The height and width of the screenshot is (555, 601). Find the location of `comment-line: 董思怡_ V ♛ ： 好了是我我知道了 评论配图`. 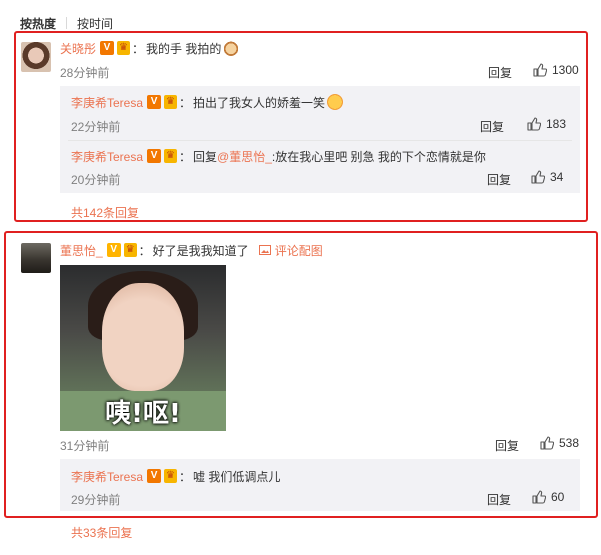

comment-line: 董思怡_ V ♛ ： 好了是我我知道了 评论配图 is located at coordinates (191, 250).